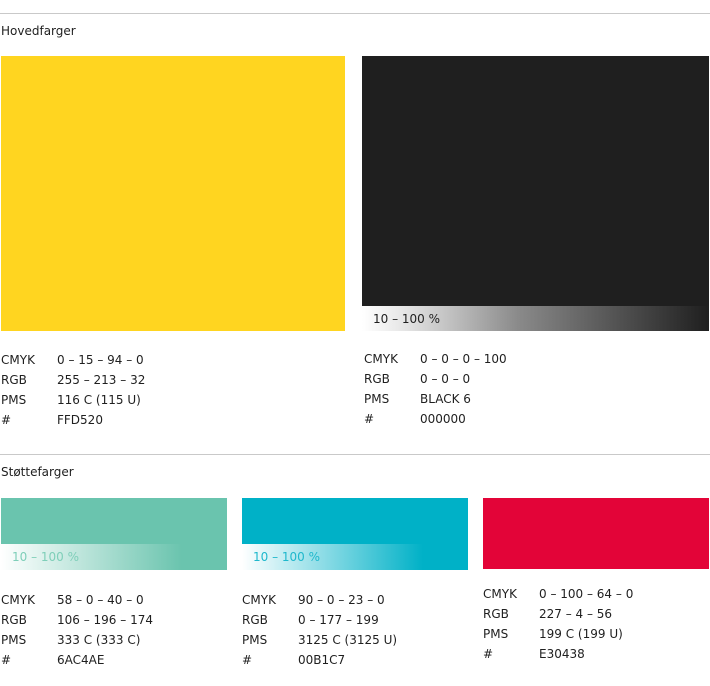  What do you see at coordinates (445, 399) in the screenshot?
I see `spec-value: BLACK 6` at bounding box center [445, 399].